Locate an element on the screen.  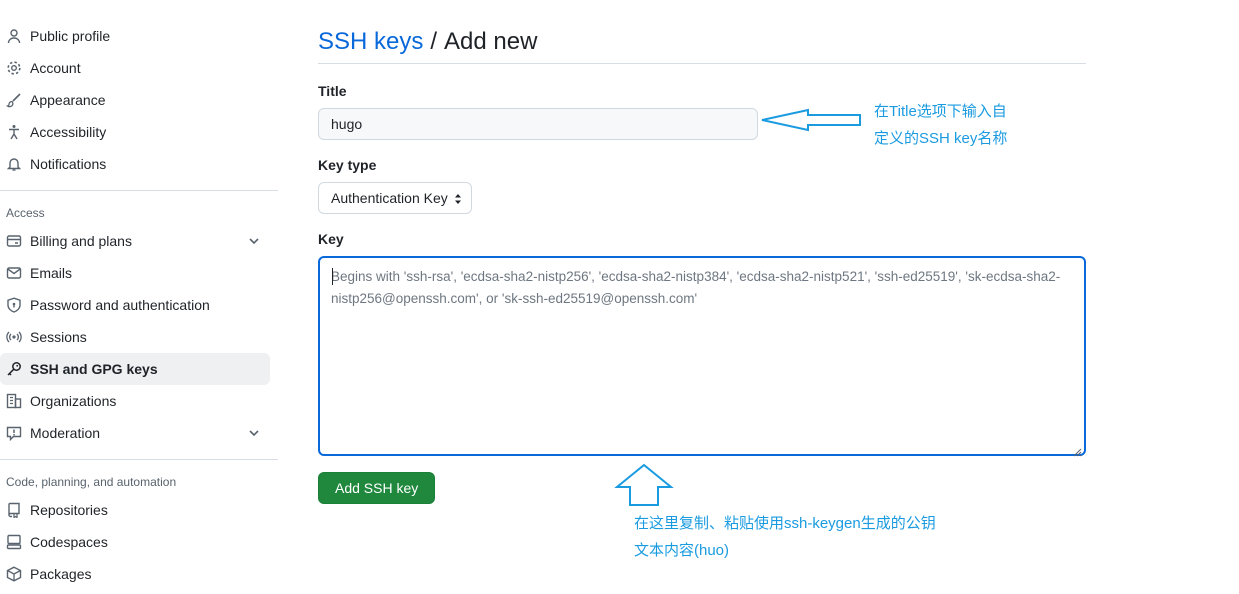
repo-icon is located at coordinates (14, 510).